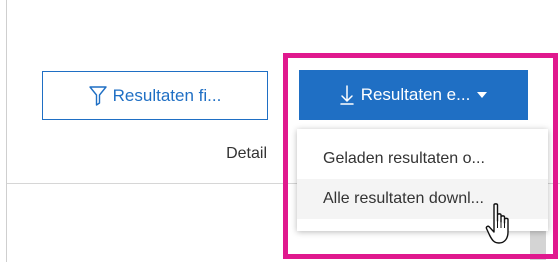 This screenshot has width=560, height=262. I want to click on hand-pointer-icon, so click(499, 224).